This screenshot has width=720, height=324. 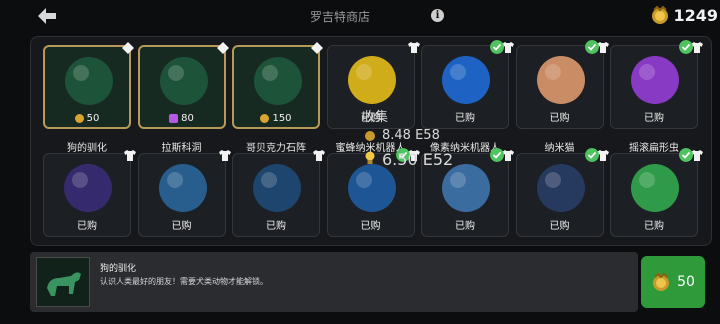 I want to click on gem-icon, so click(x=174, y=118).